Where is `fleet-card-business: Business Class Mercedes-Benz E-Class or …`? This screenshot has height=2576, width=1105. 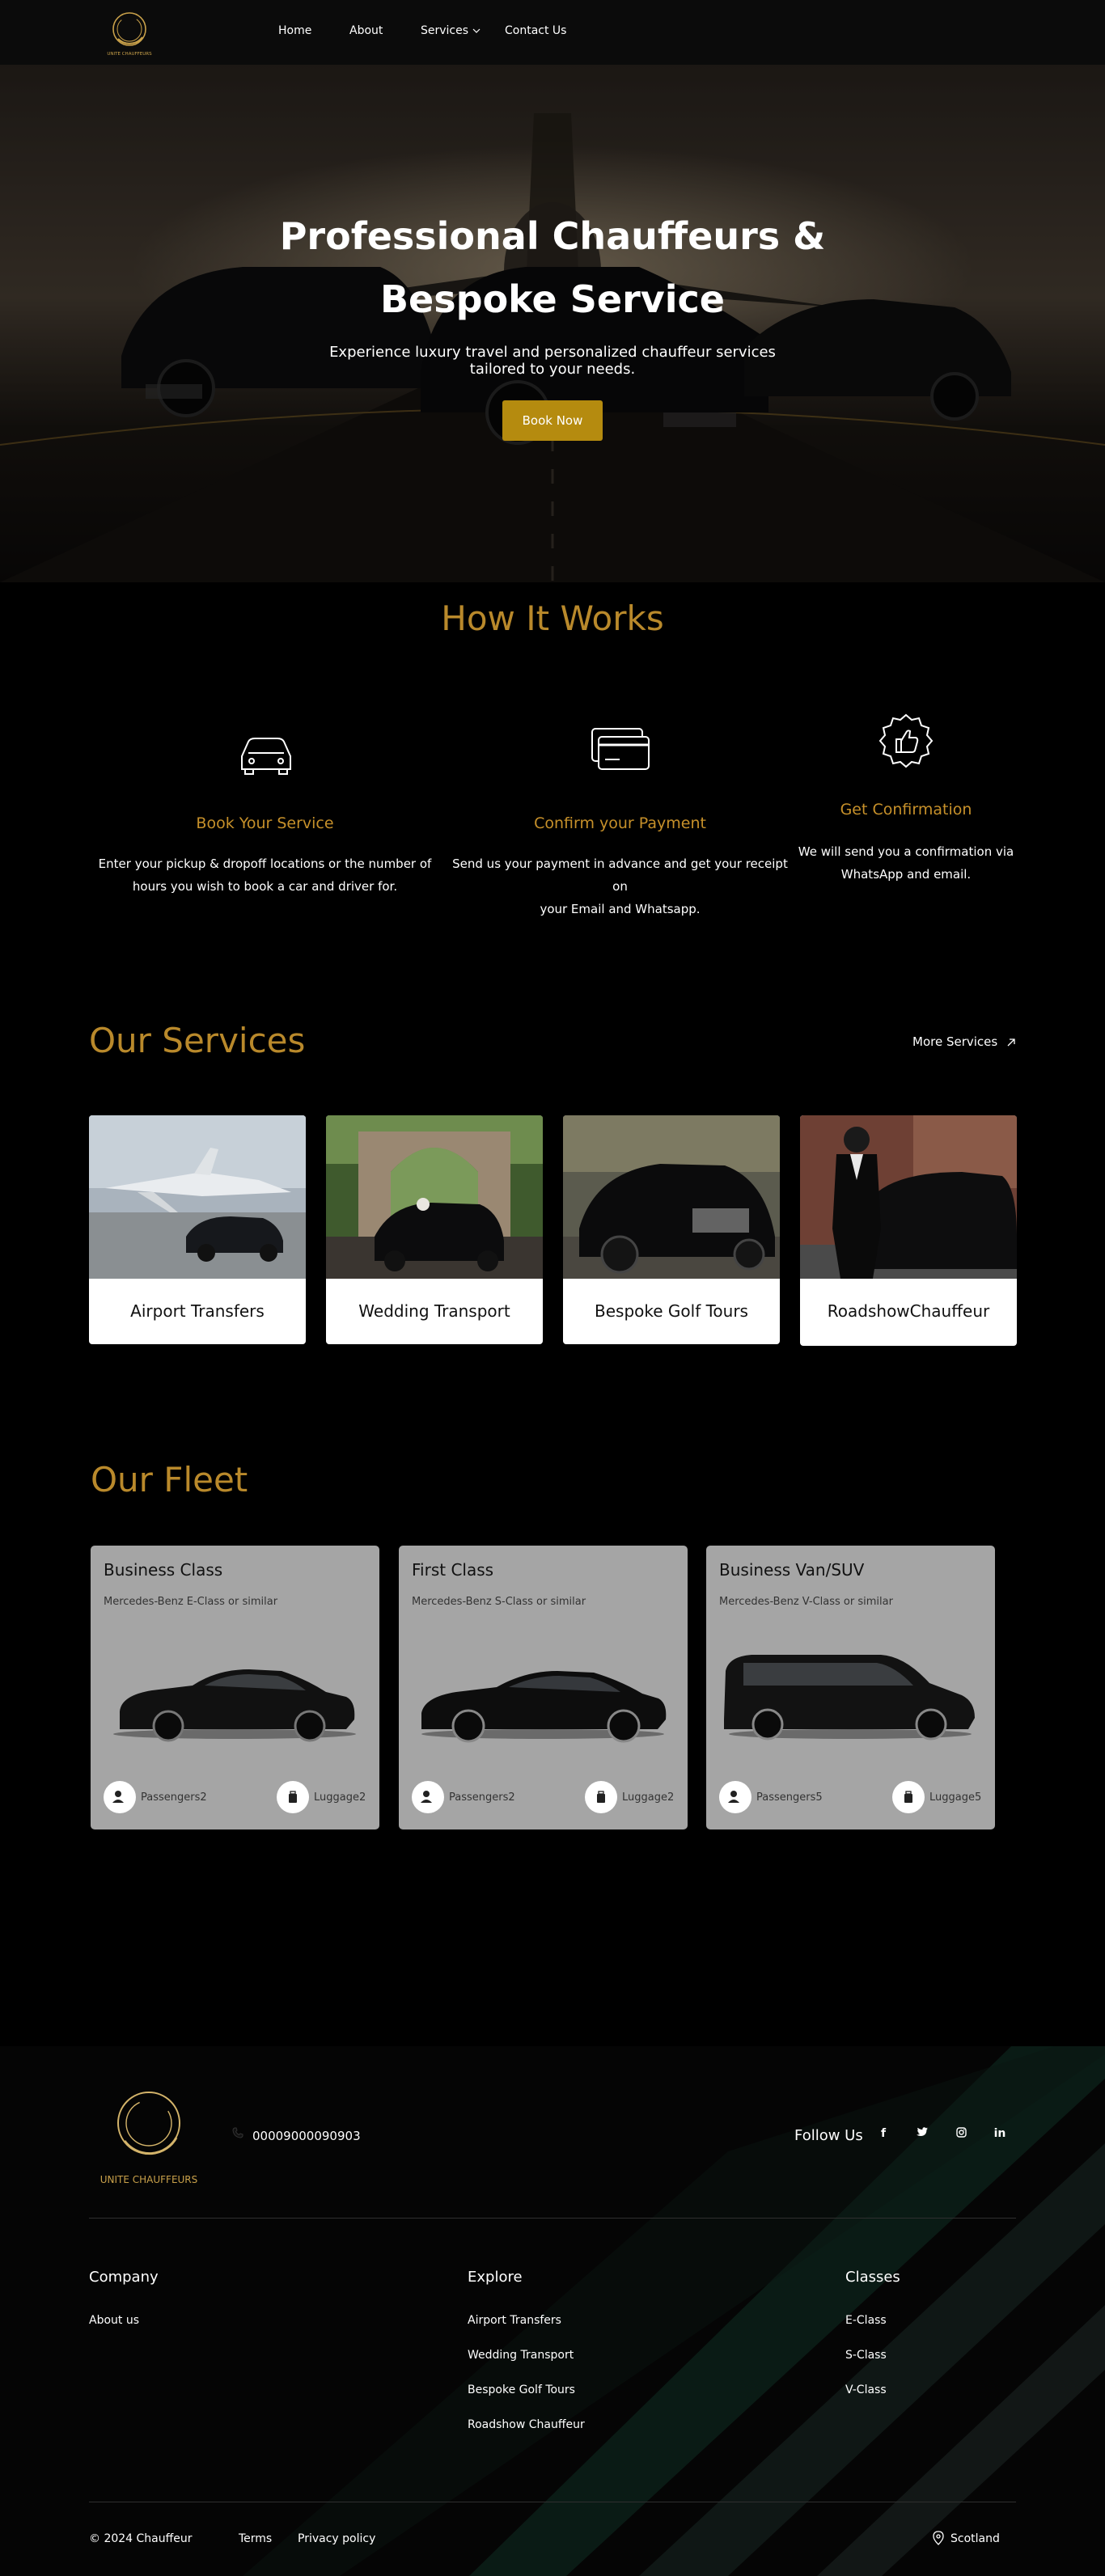 fleet-card-business: Business Class Mercedes-Benz E-Class or … is located at coordinates (235, 1688).